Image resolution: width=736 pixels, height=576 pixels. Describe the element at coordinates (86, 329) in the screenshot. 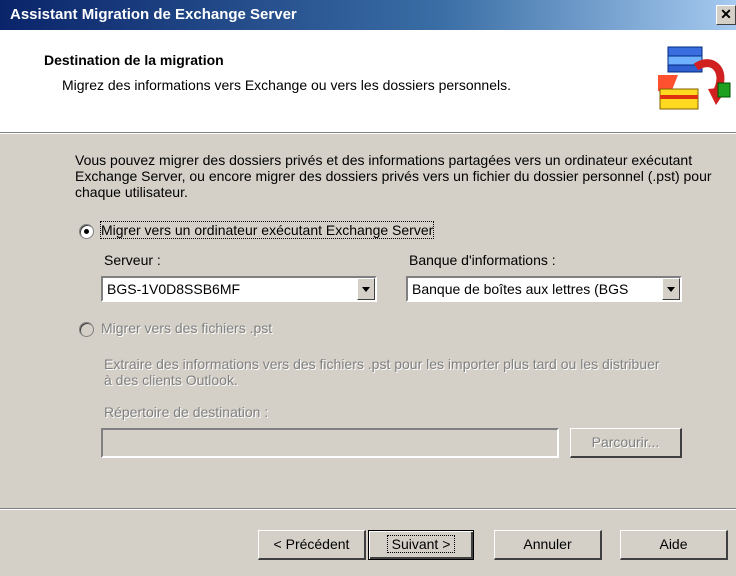

I see `pst-radio` at that location.